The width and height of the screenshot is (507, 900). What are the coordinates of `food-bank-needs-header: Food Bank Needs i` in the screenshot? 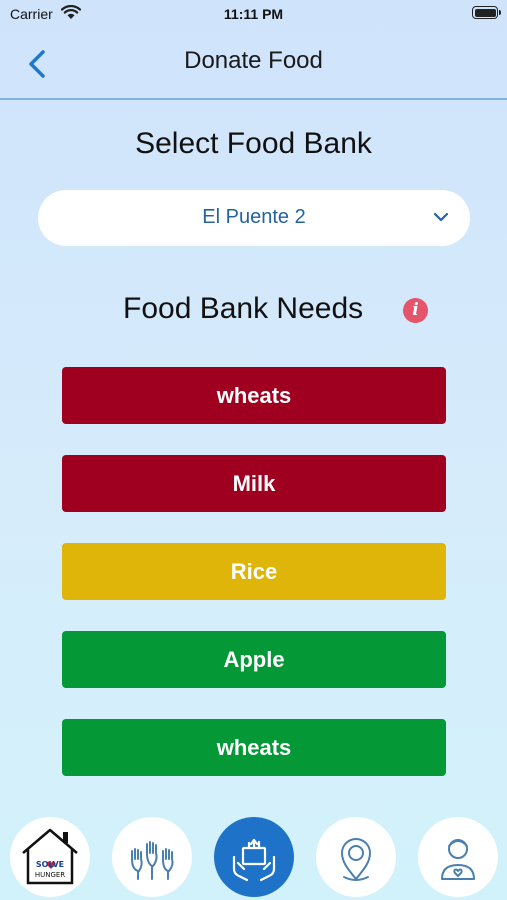 It's located at (253, 310).